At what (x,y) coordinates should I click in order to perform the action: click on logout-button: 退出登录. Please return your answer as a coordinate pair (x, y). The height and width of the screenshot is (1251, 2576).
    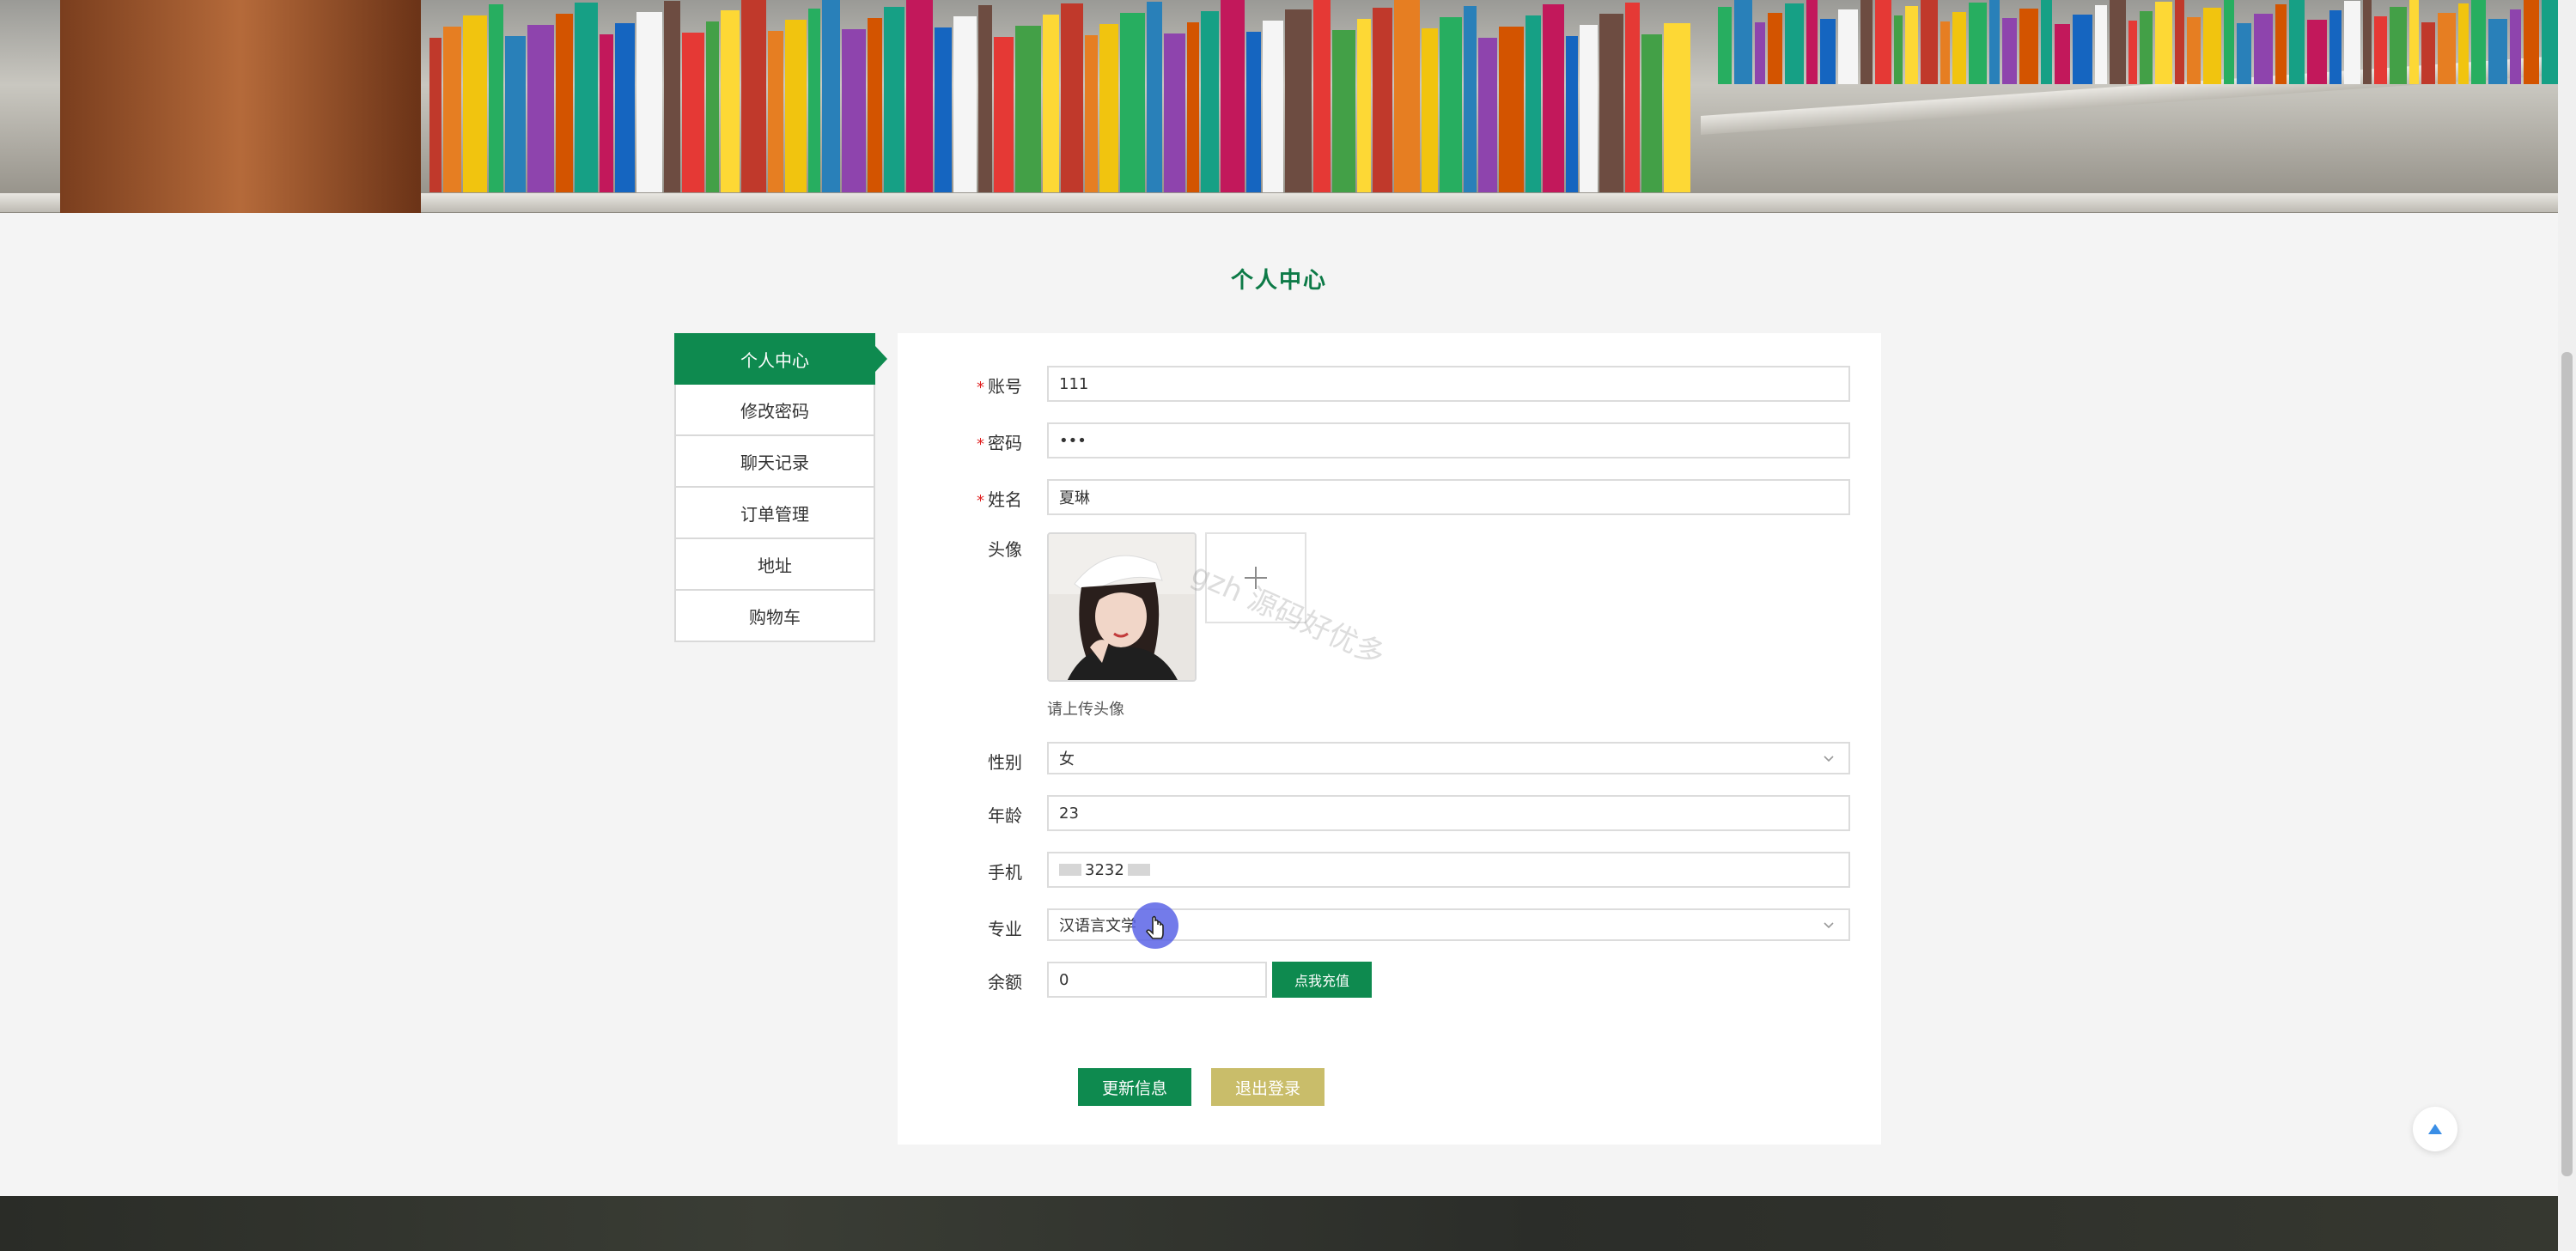
    Looking at the image, I should click on (1268, 1087).